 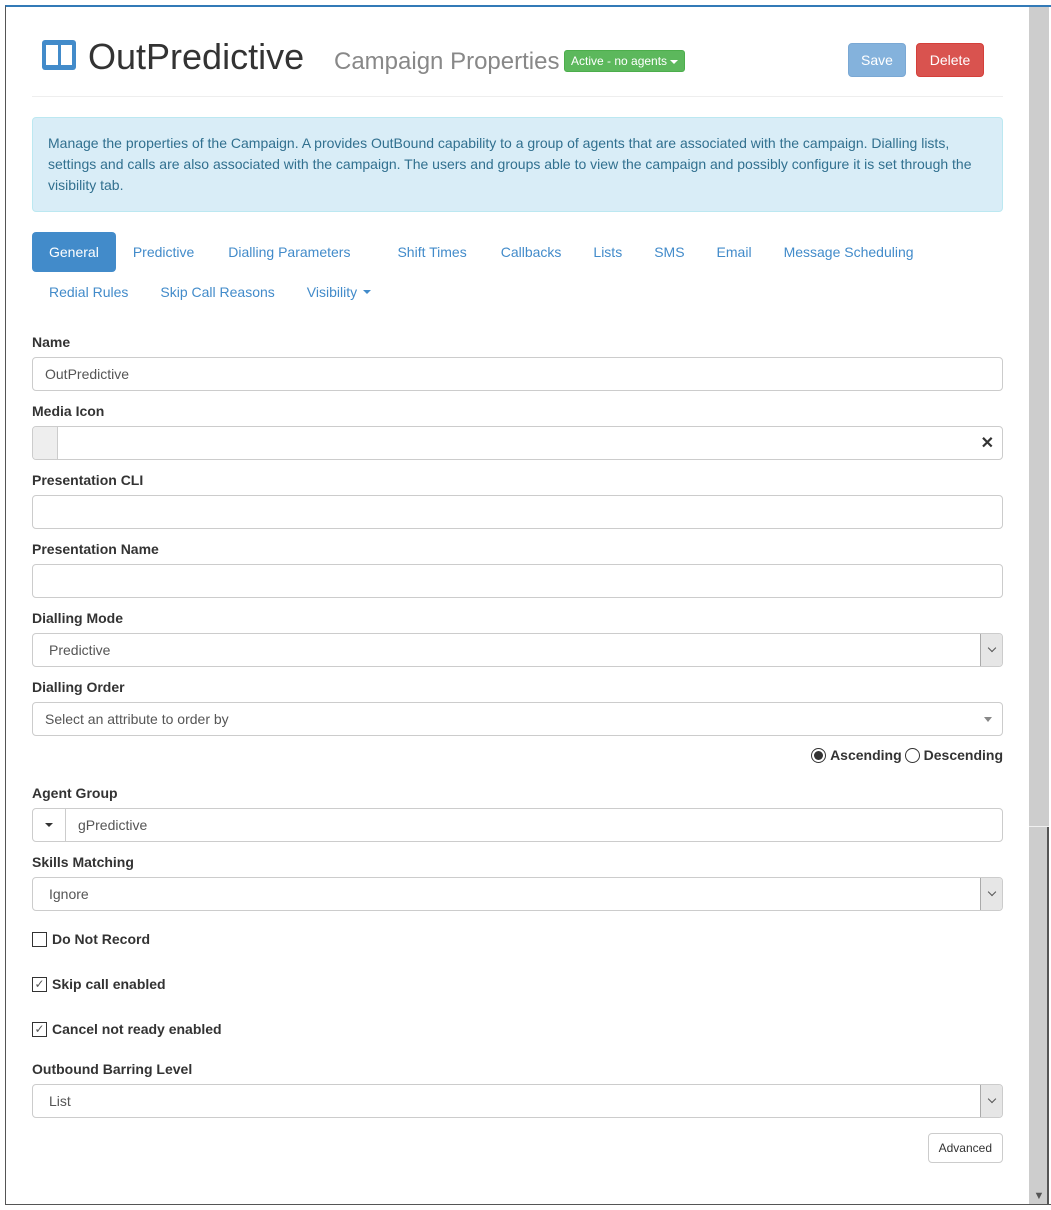 What do you see at coordinates (517, 939) in the screenshot?
I see `do-not-record-row: Do Not Record` at bounding box center [517, 939].